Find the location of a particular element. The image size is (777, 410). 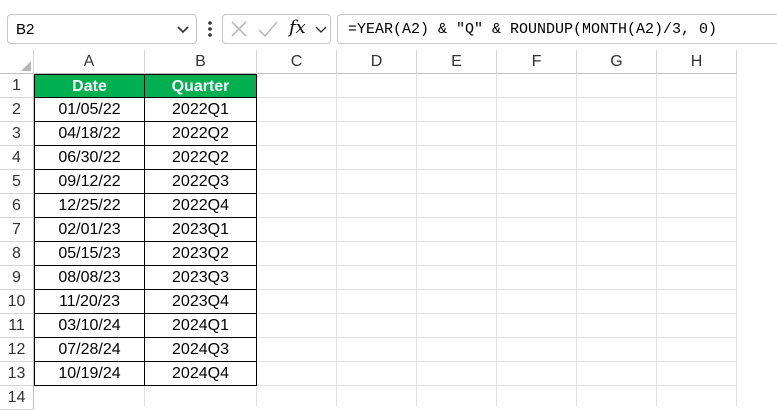

table-cell: 03/10/24 is located at coordinates (89, 326).